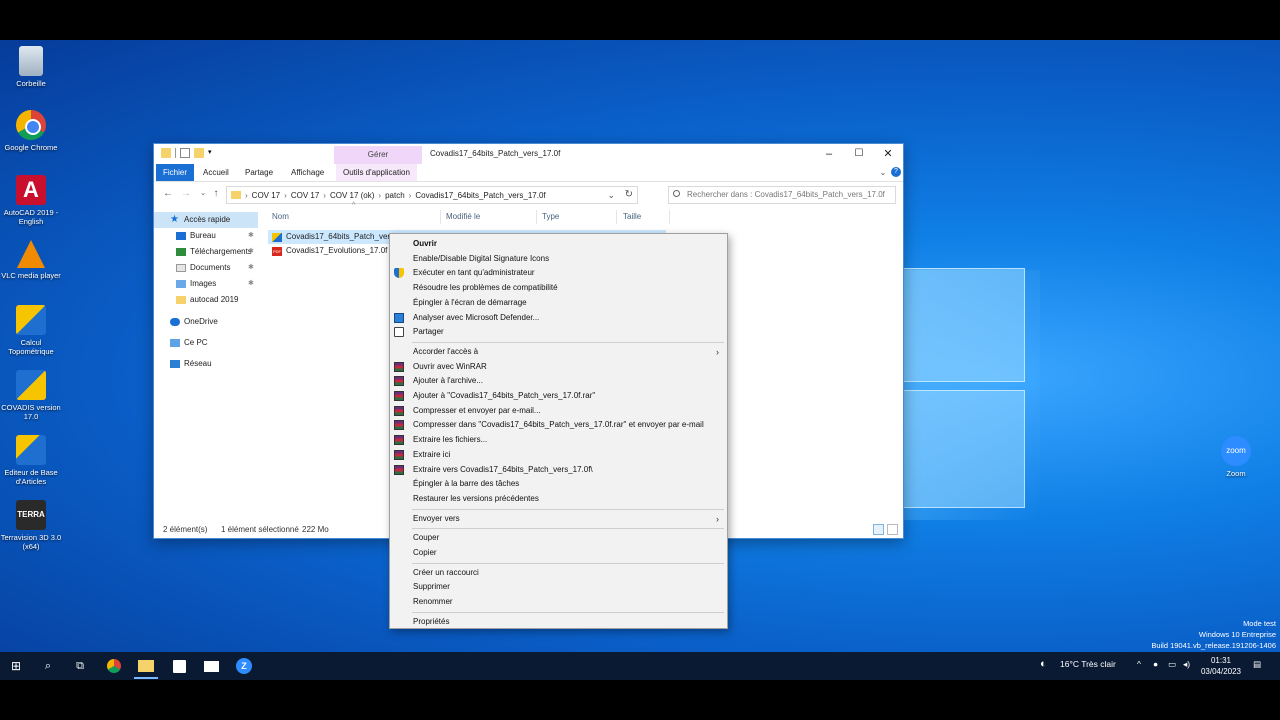 Image resolution: width=1280 pixels, height=720 pixels. I want to click on menu-item-3: Résoudre les problèmes de compatibilité, so click(558, 288).